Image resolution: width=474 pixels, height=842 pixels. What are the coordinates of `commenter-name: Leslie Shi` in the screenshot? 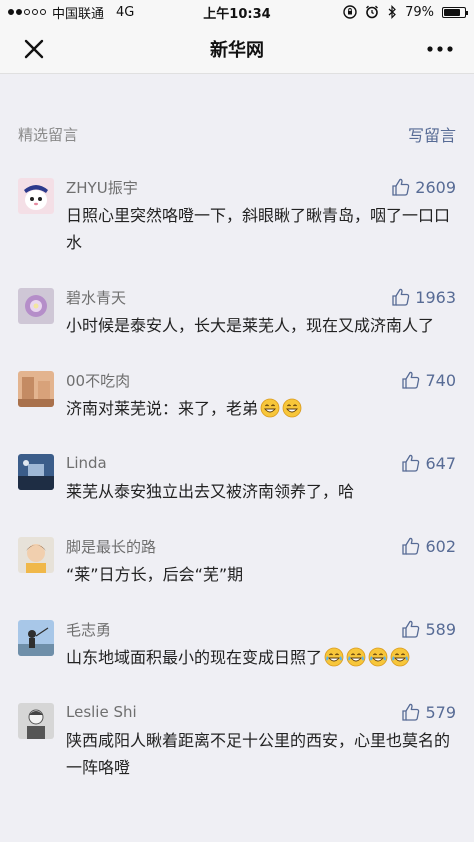 It's located at (101, 712).